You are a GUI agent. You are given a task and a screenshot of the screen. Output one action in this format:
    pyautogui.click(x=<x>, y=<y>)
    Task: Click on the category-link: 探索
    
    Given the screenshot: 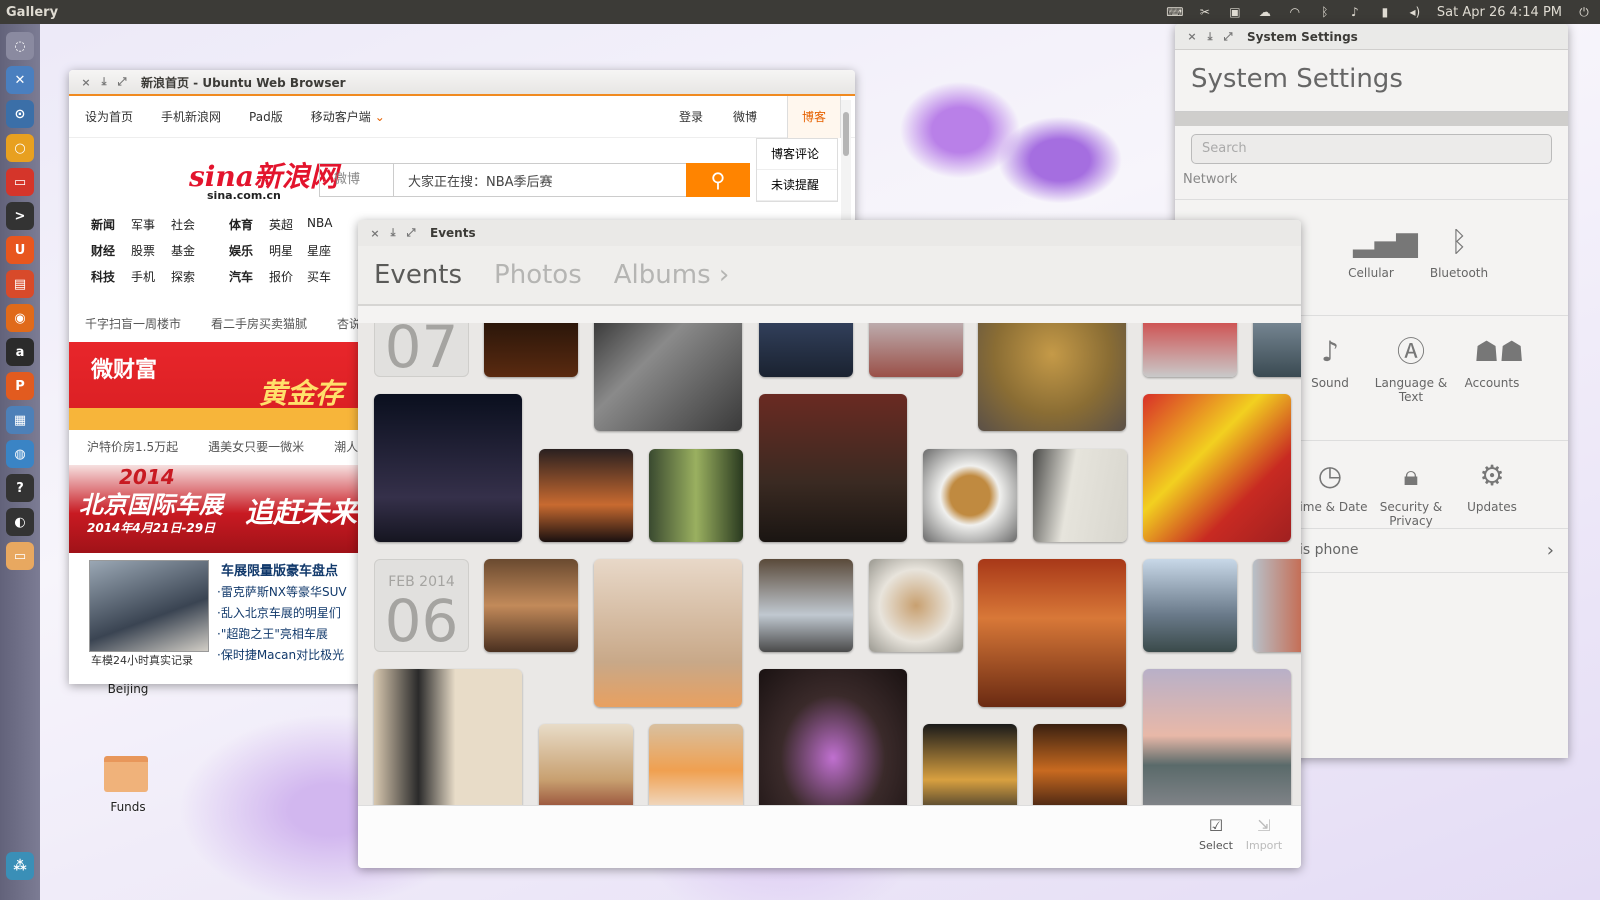 What is the action you would take?
    pyautogui.click(x=200, y=276)
    